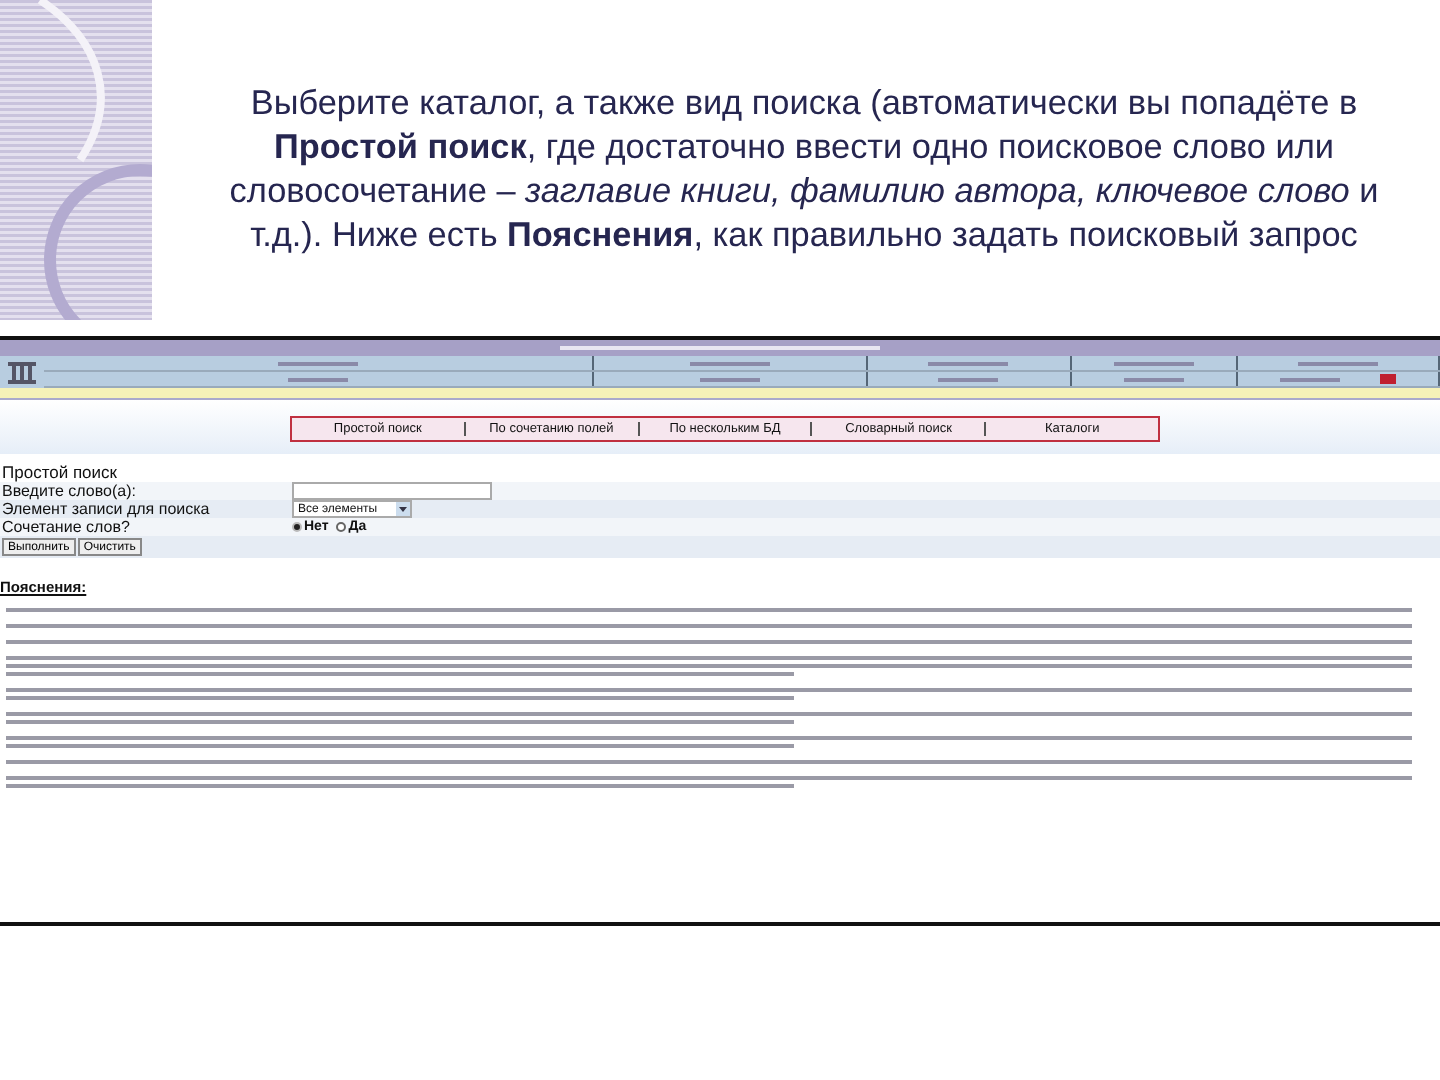 The image size is (1440, 1080). Describe the element at coordinates (1387, 379) in the screenshot. I see `flag-icon` at that location.